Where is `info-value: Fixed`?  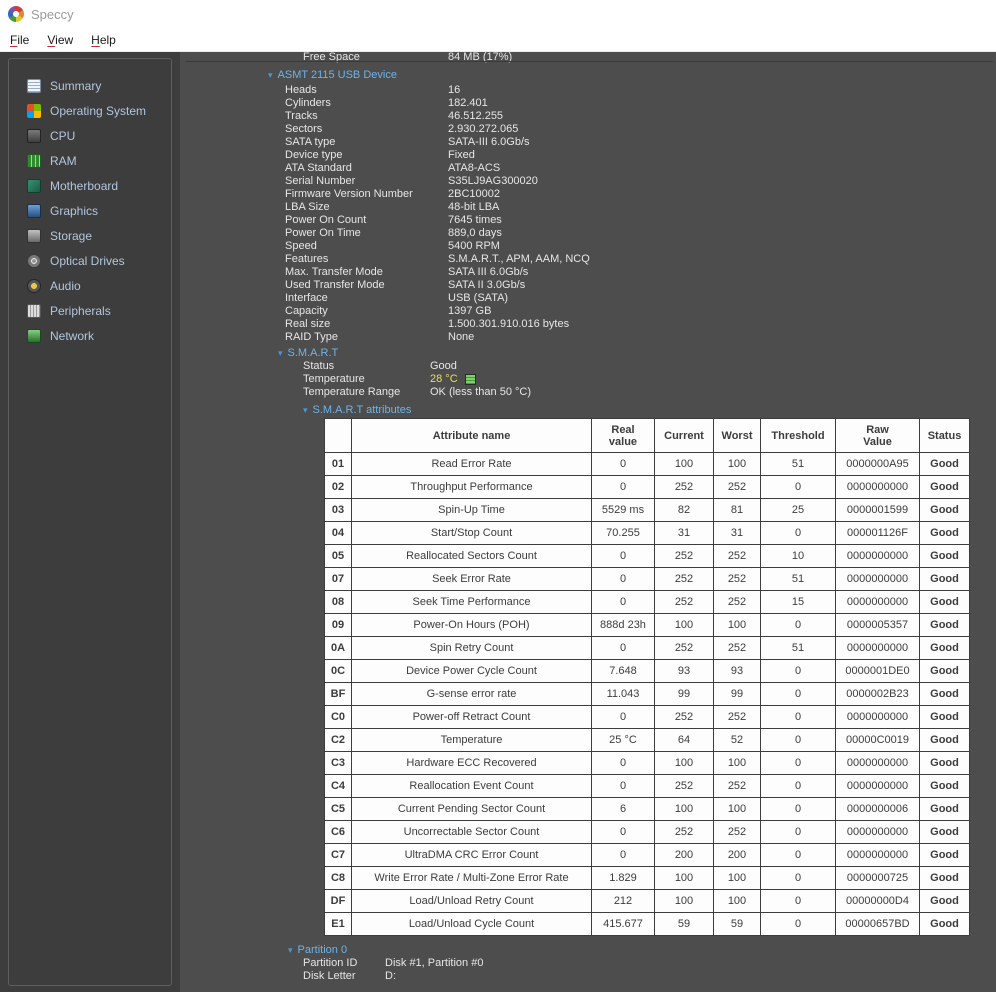 info-value: Fixed is located at coordinates (461, 155).